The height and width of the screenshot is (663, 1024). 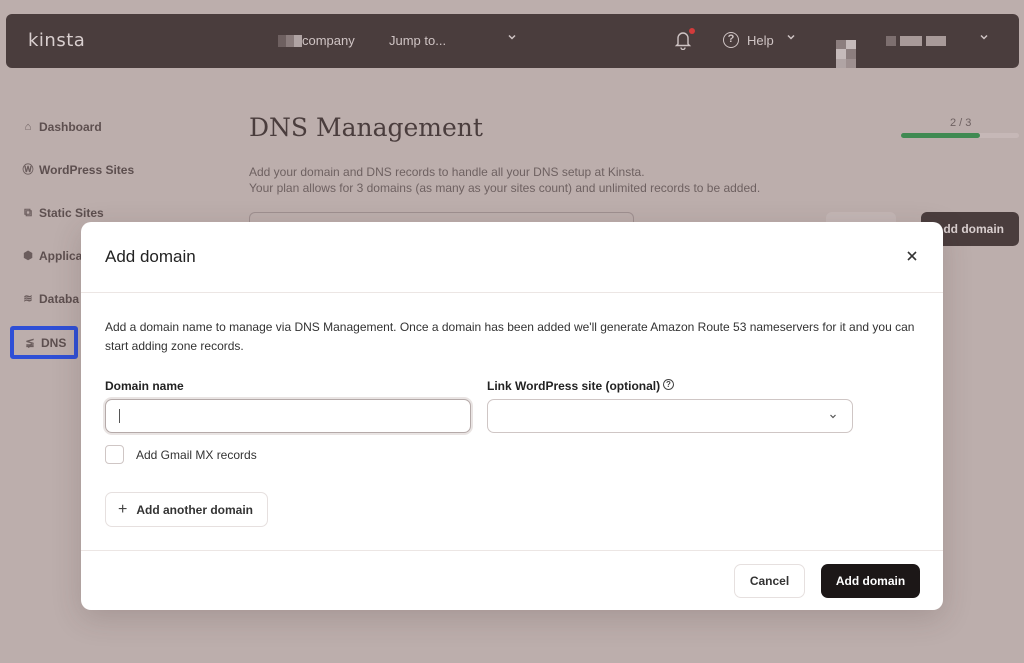 I want to click on gmail-mx-checkbox, so click(x=114, y=454).